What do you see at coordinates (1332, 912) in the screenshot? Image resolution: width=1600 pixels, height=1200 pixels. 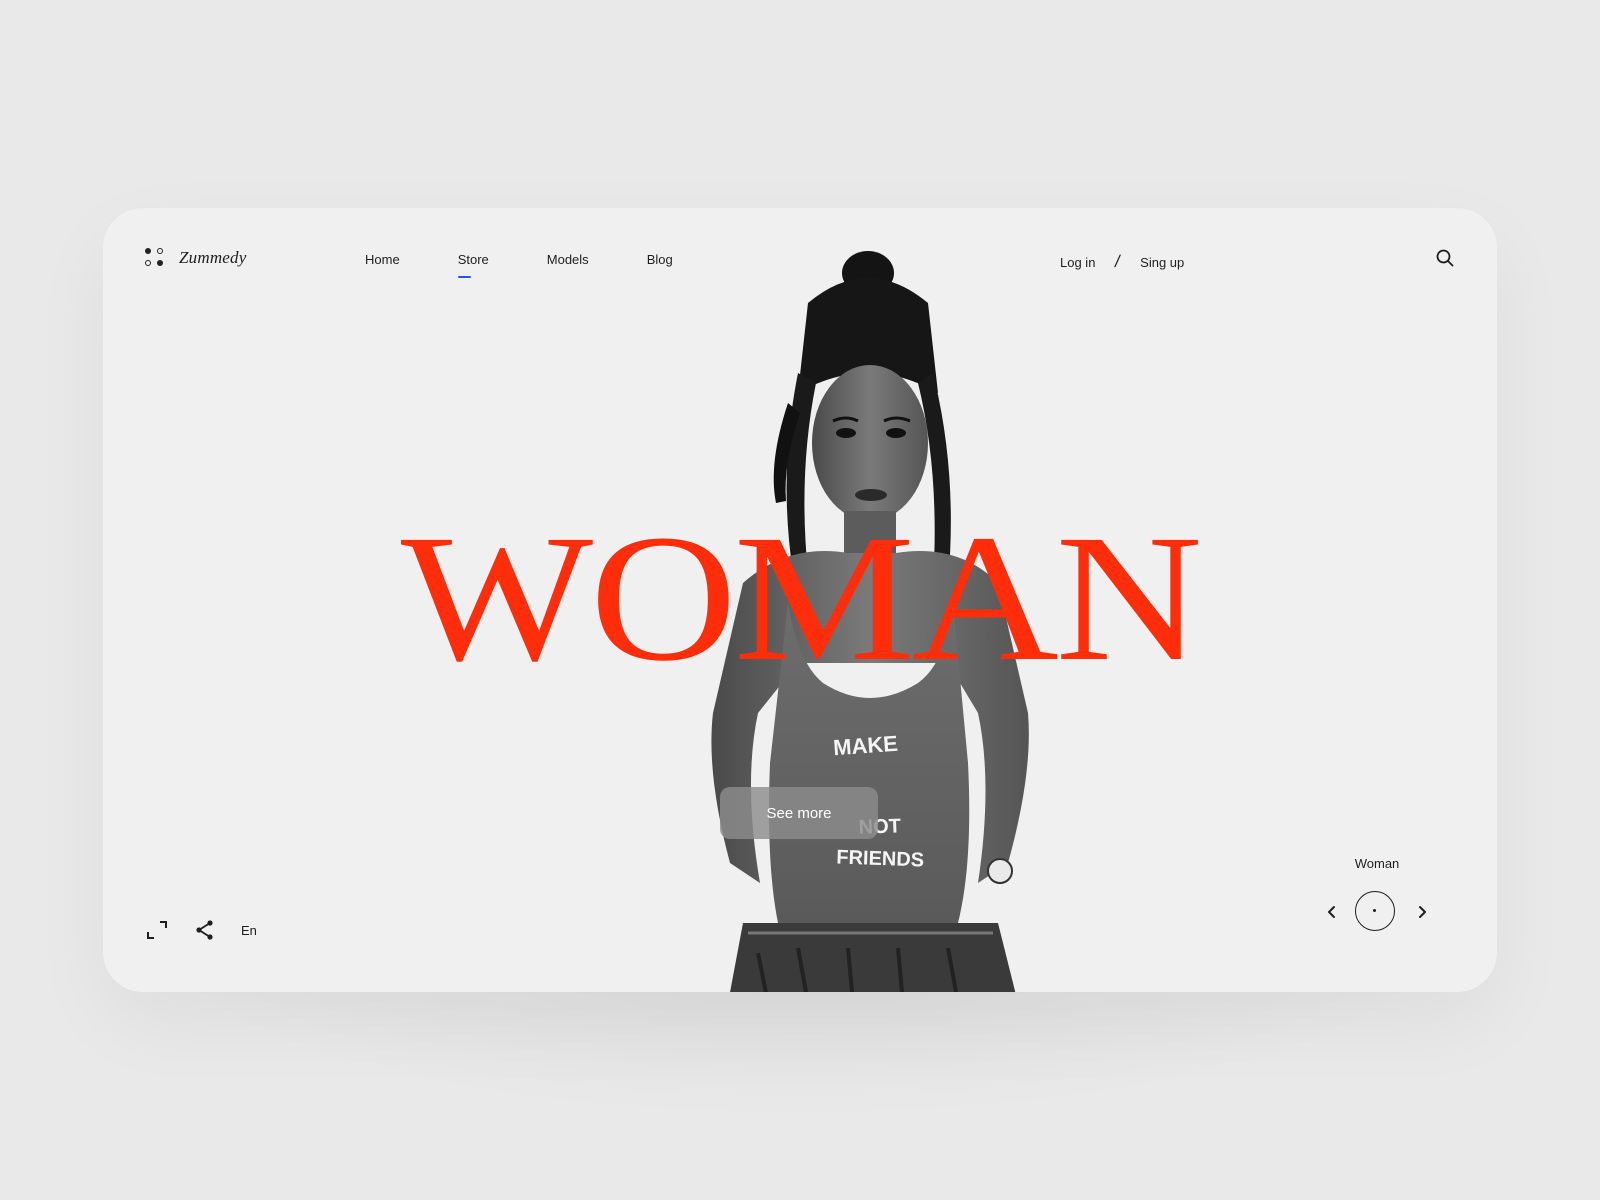 I see `chevron-left-icon` at bounding box center [1332, 912].